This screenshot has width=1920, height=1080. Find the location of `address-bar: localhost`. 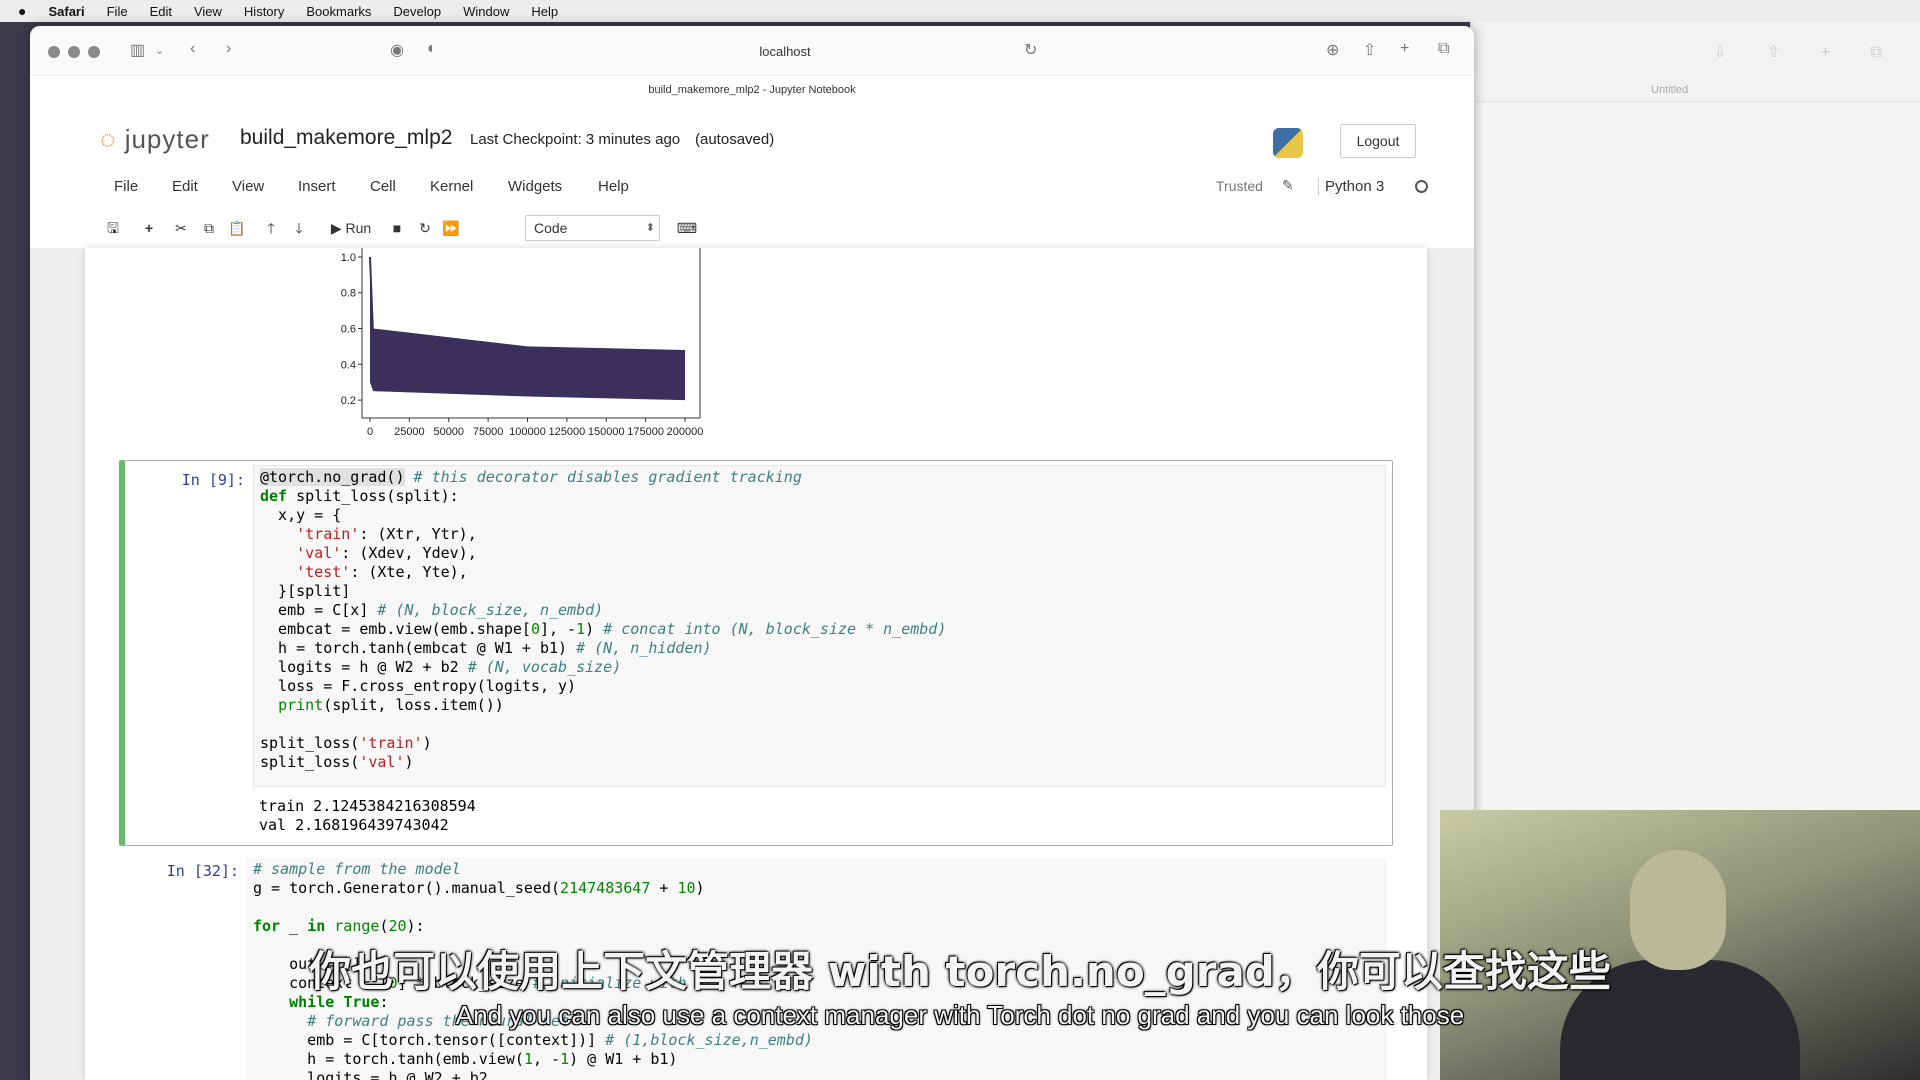

address-bar: localhost is located at coordinates (785, 52).